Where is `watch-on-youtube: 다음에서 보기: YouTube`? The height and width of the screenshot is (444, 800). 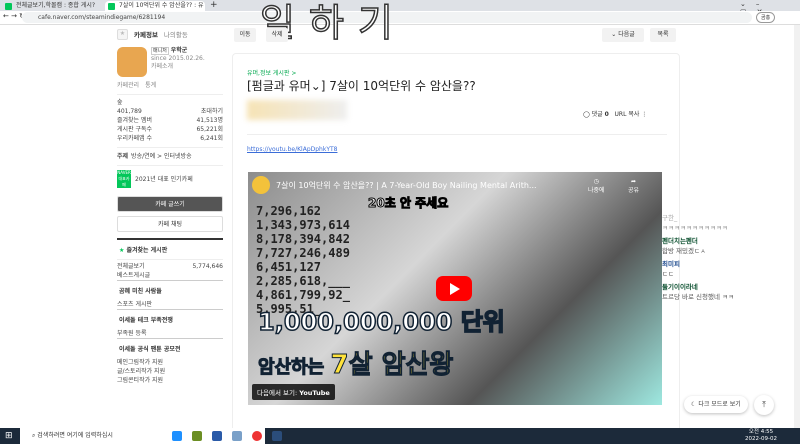 watch-on-youtube: 다음에서 보기: YouTube is located at coordinates (293, 392).